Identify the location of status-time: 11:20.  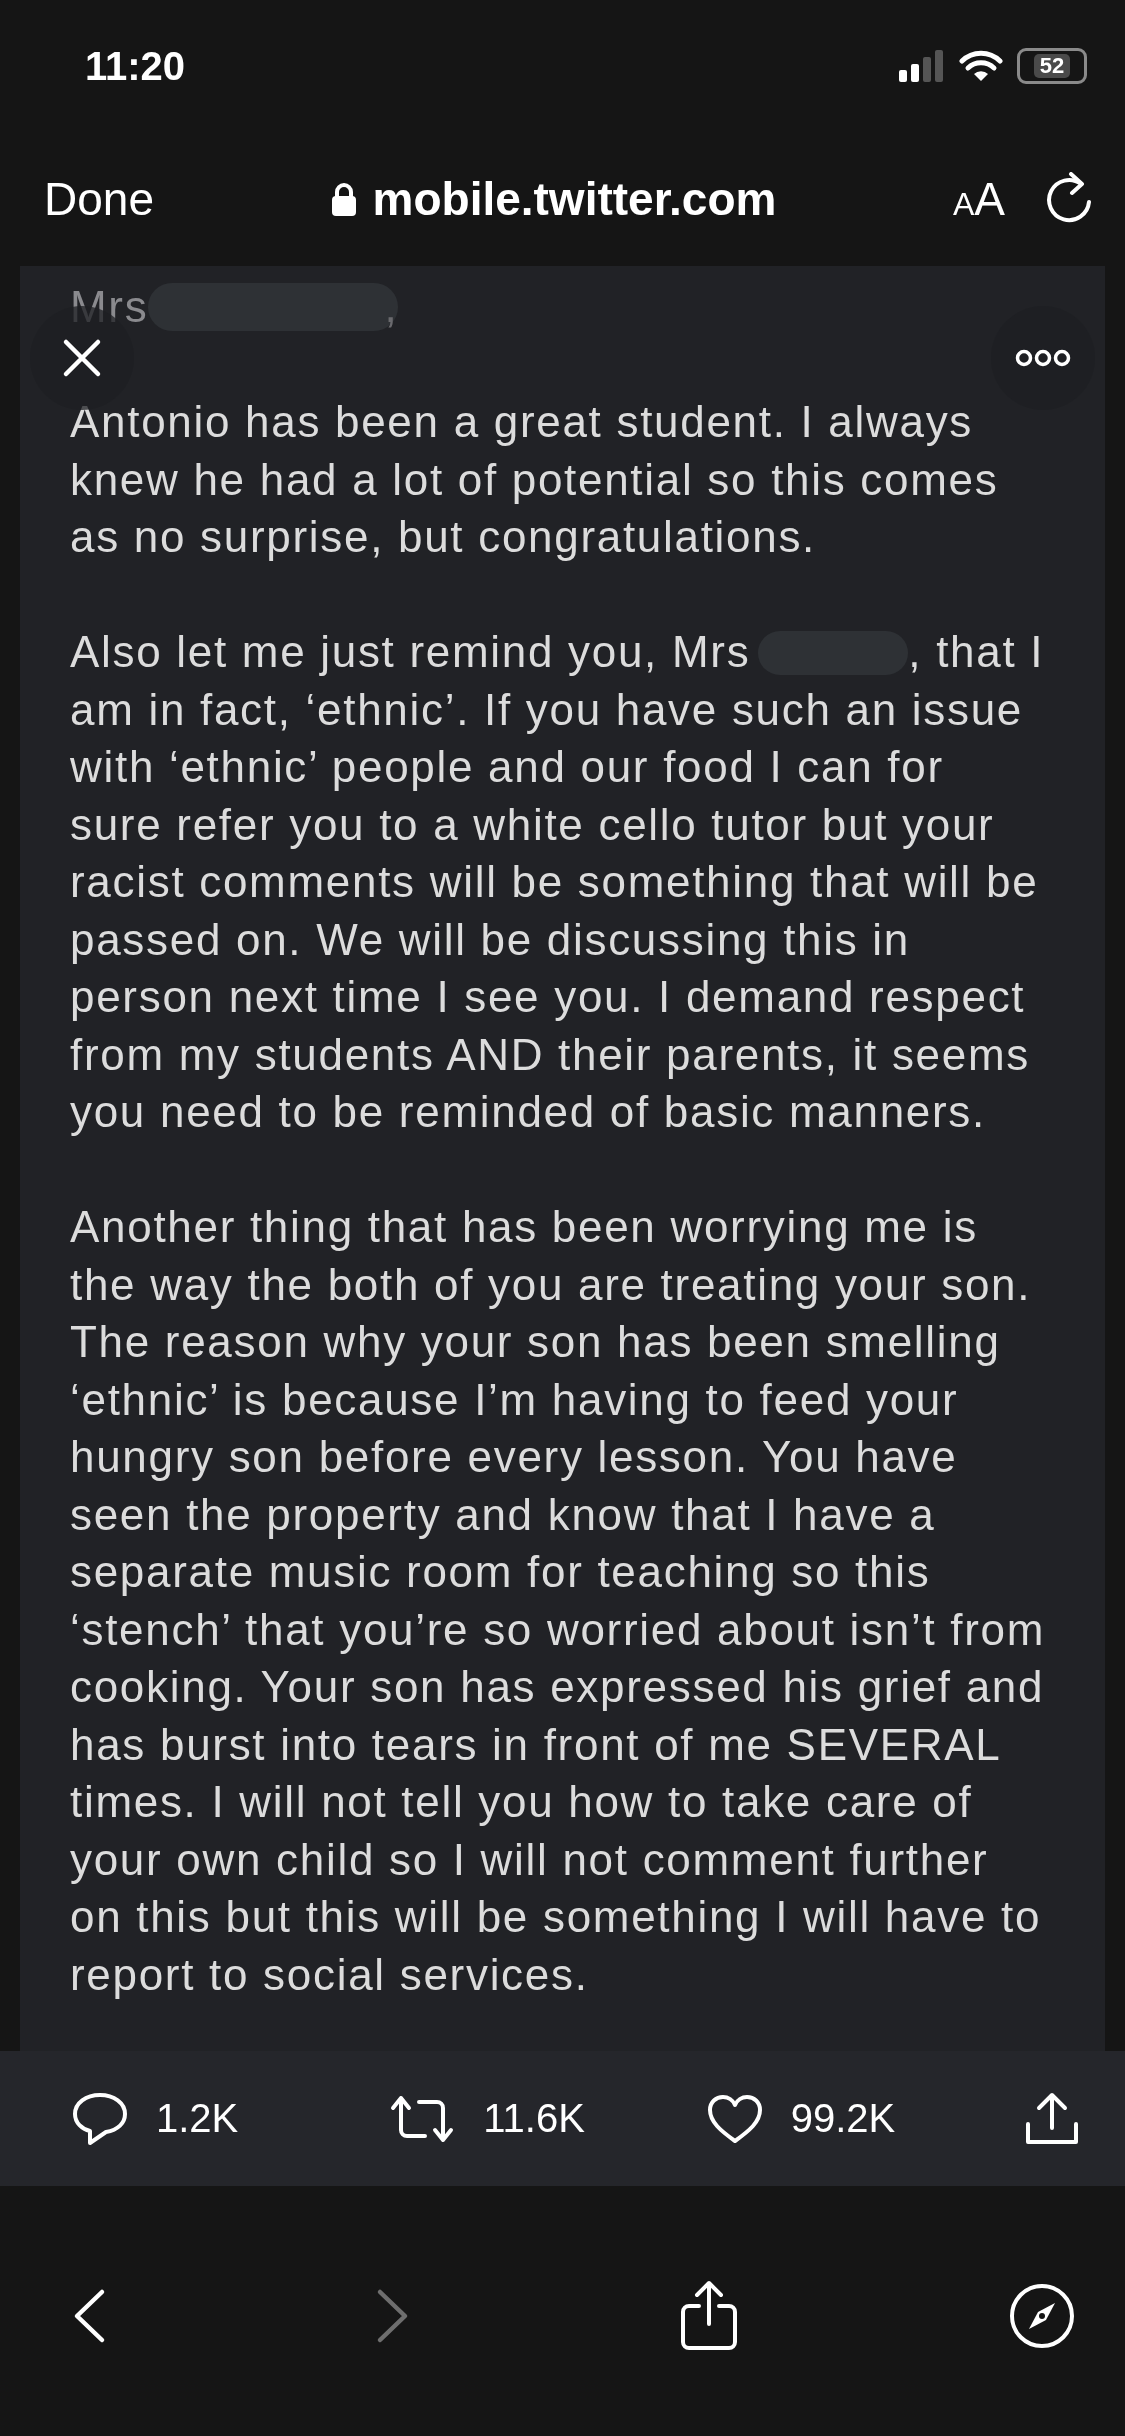
(135, 66).